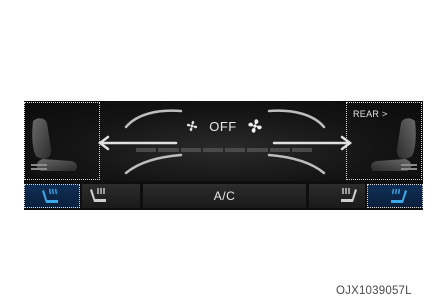  I want to click on ac-button: A/C, so click(224, 196).